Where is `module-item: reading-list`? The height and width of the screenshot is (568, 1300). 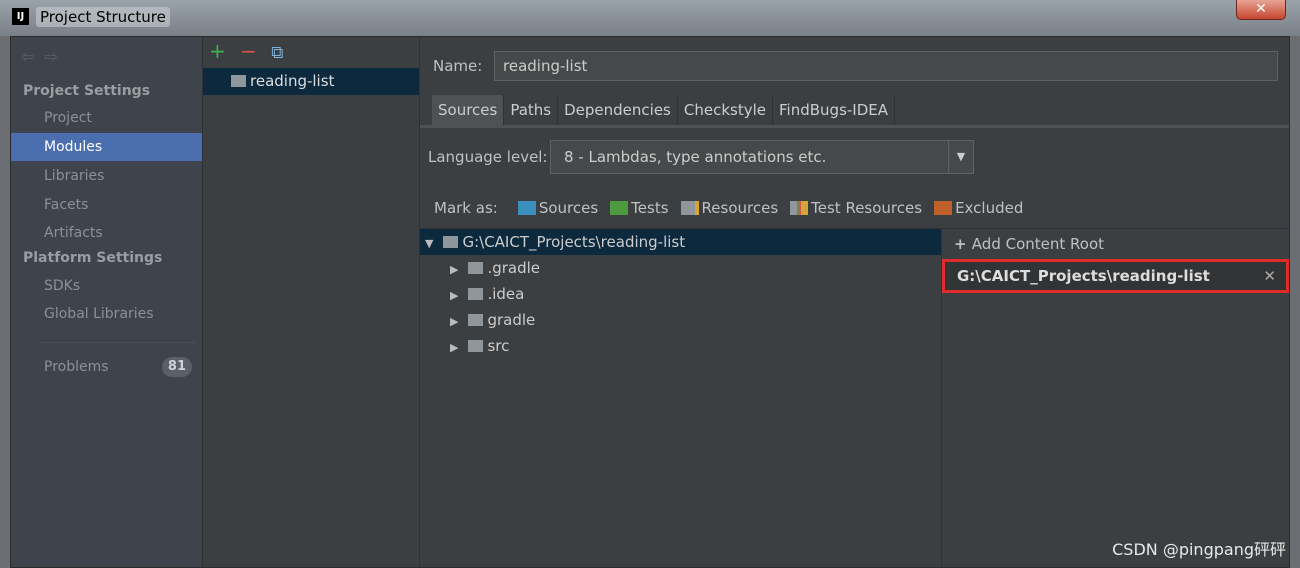
module-item: reading-list is located at coordinates (311, 81).